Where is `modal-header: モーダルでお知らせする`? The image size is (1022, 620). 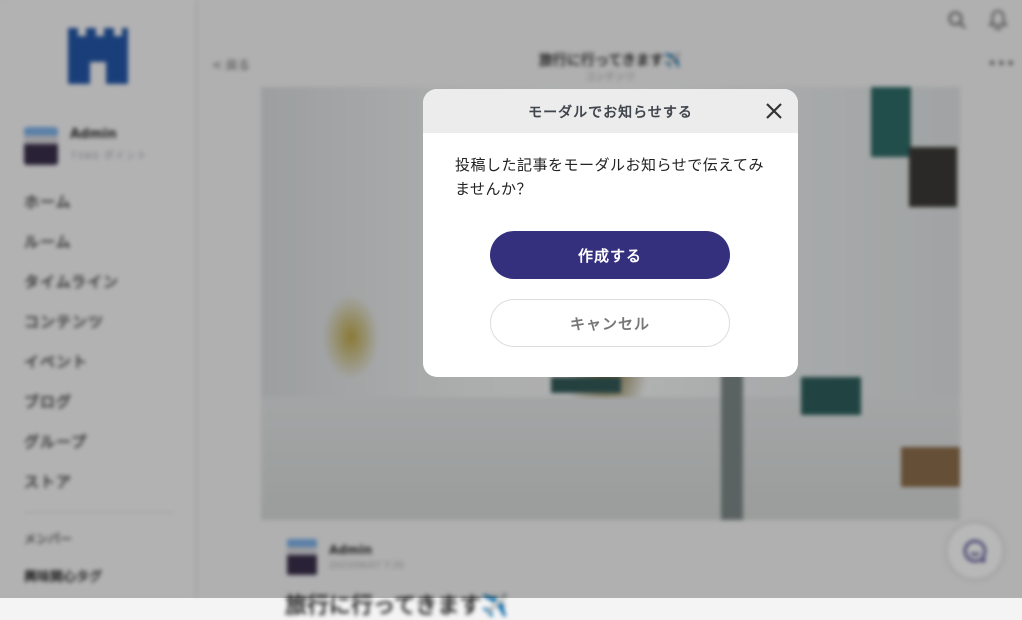
modal-header: モーダルでお知らせする is located at coordinates (610, 111).